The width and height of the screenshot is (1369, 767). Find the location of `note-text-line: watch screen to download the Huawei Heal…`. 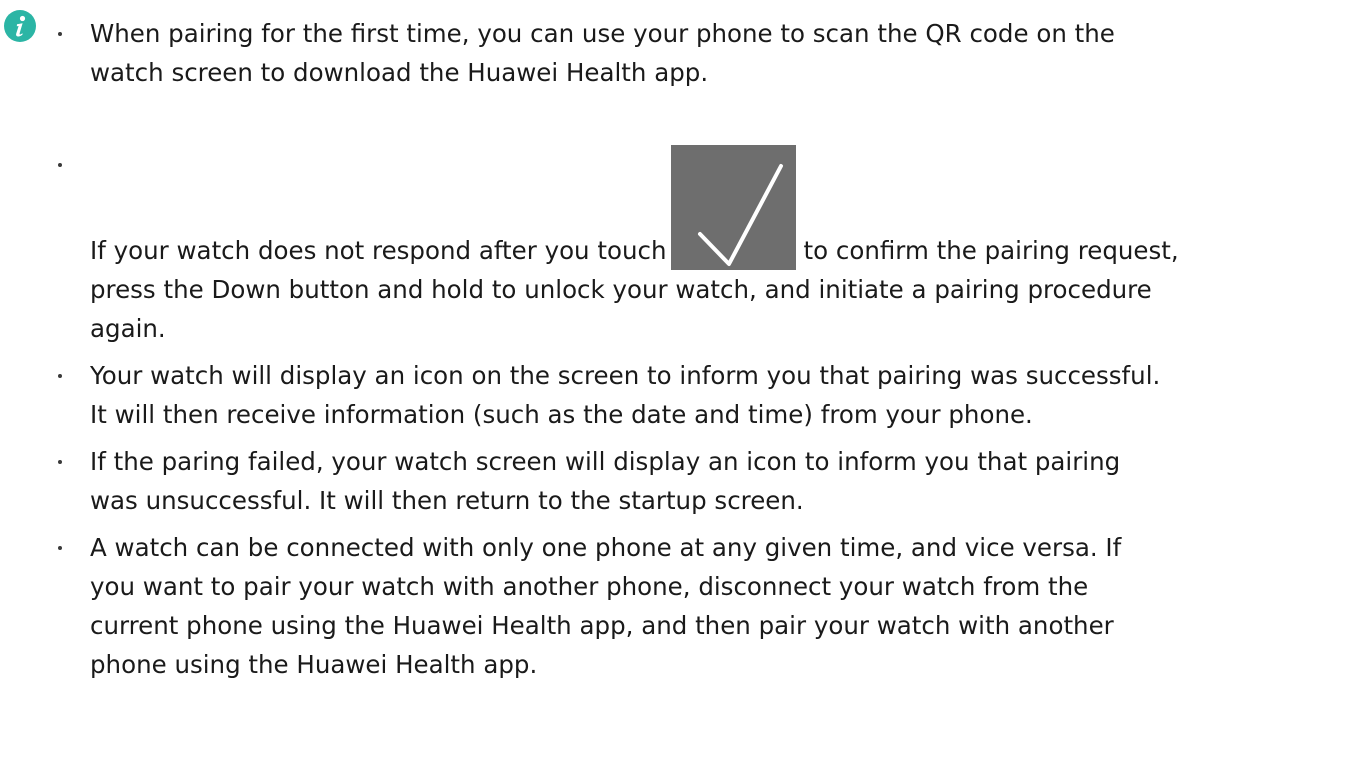

note-text-line: watch screen to download the Huawei Heal… is located at coordinates (399, 72).